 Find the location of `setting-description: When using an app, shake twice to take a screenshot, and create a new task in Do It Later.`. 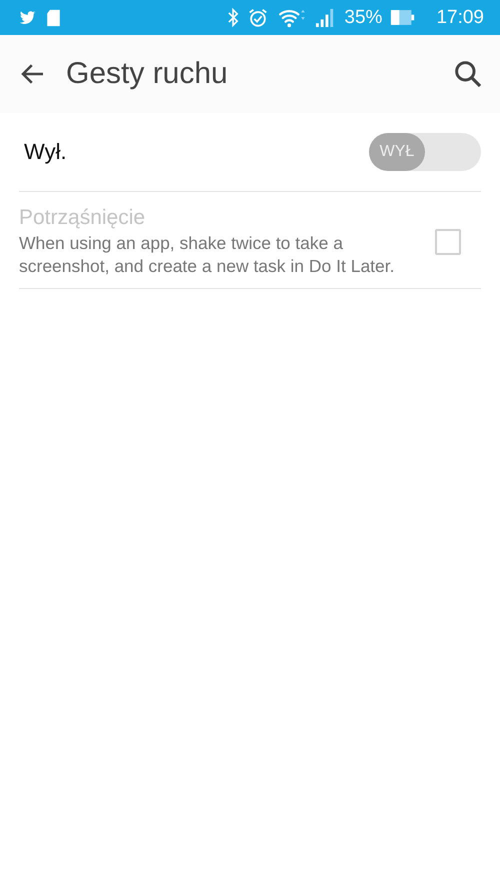

setting-description: When using an app, shake twice to take a screenshot, and create a new task in Do It Later. is located at coordinates (207, 255).